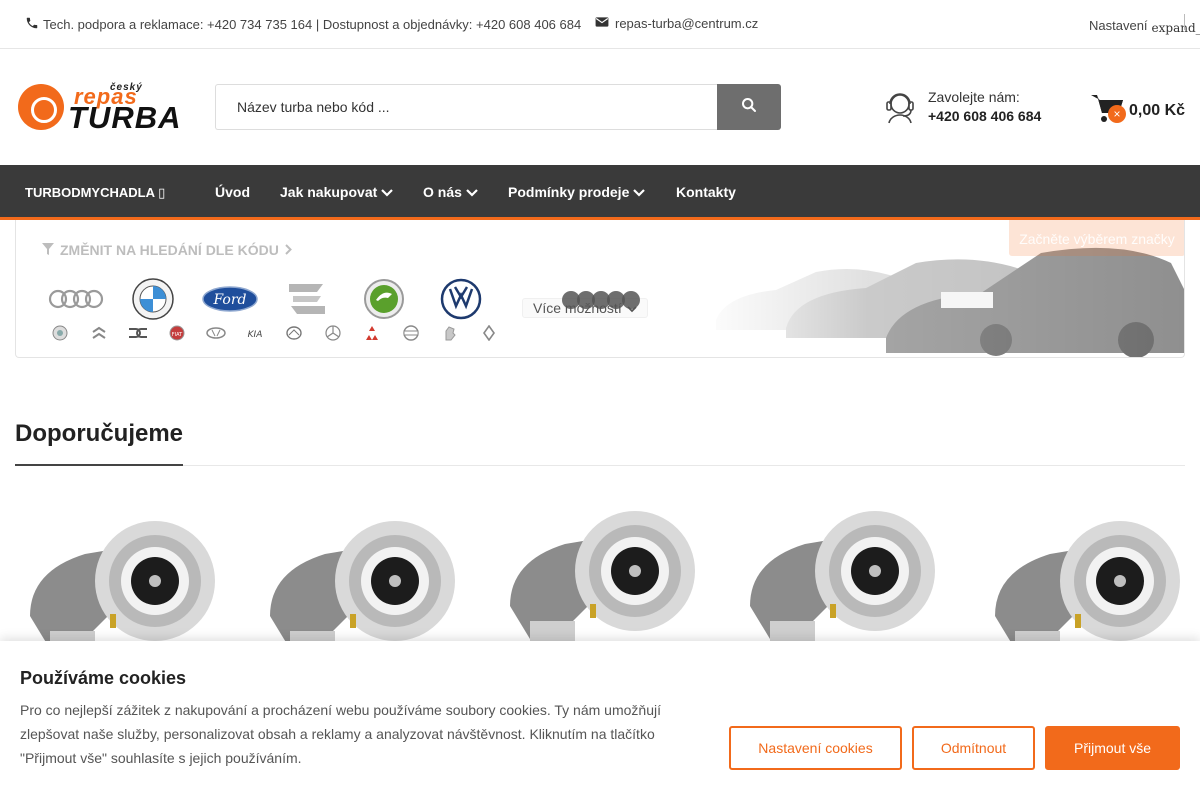  I want to click on phone-icon, so click(32, 24).